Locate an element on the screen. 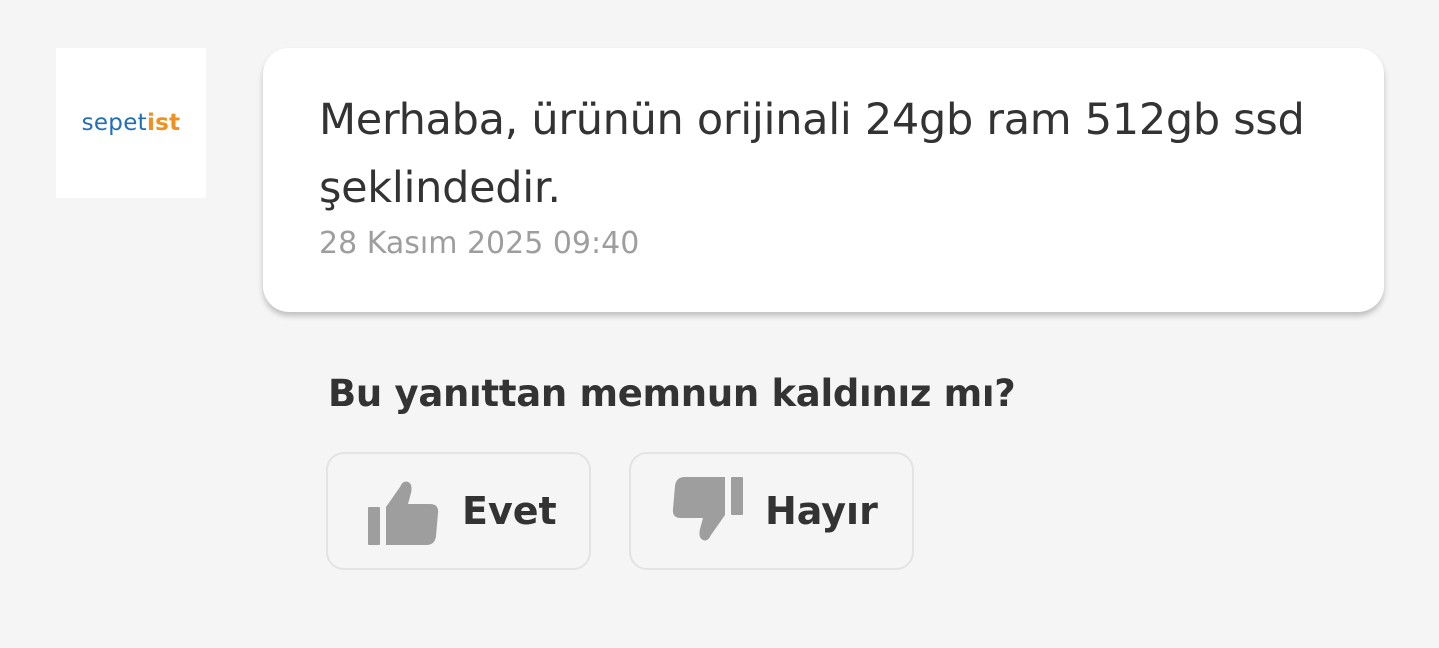  seller-logo-text: sepetist is located at coordinates (131, 122).